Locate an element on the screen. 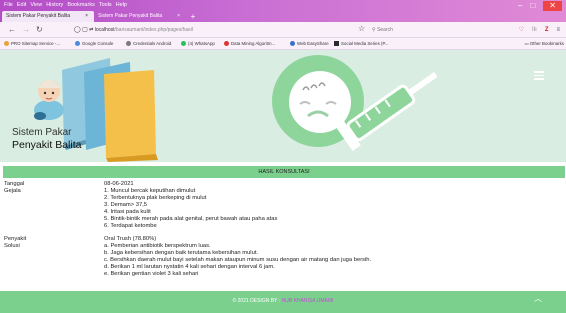 Image resolution: width=566 pixels, height=313 pixels. library-icon: lIı is located at coordinates (534, 30).